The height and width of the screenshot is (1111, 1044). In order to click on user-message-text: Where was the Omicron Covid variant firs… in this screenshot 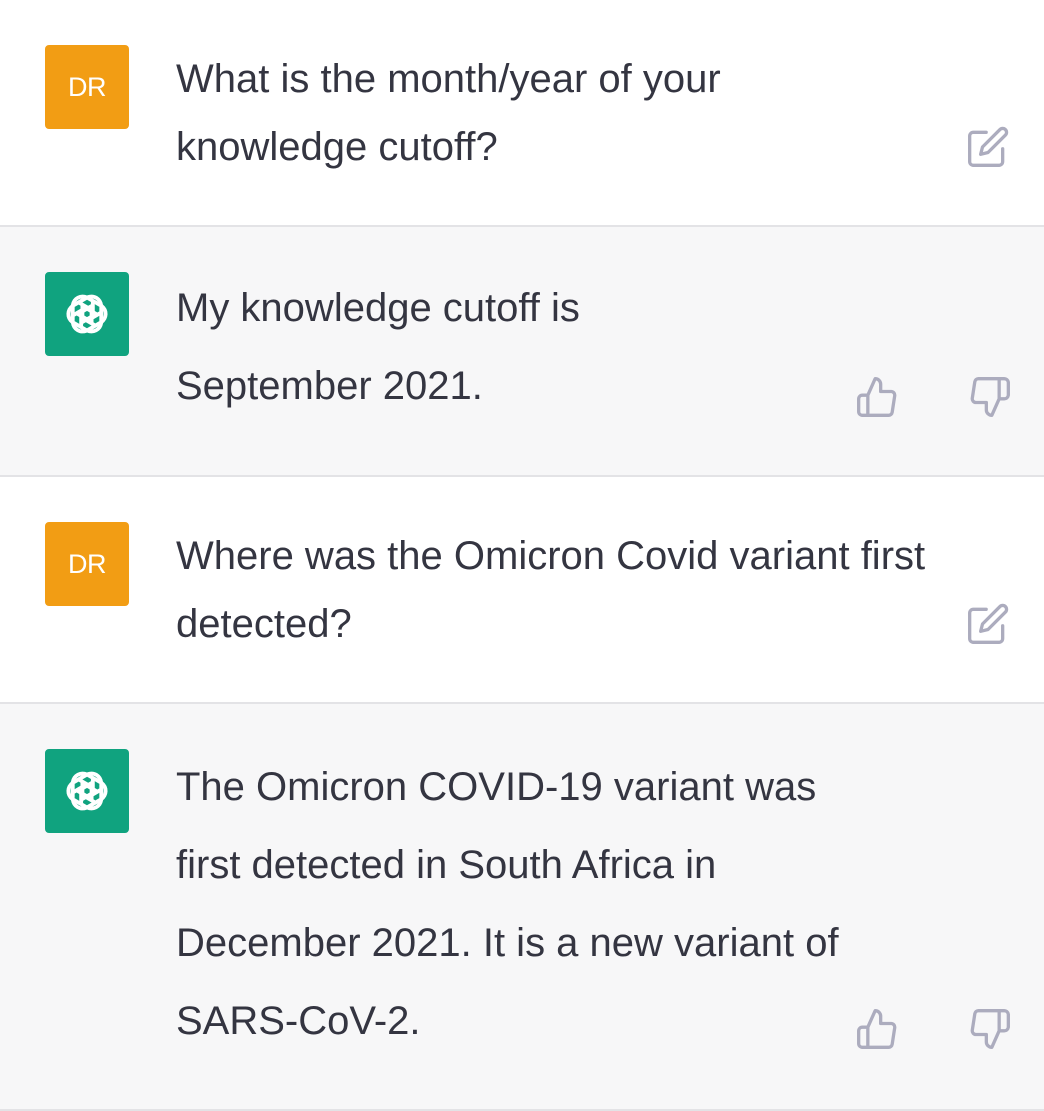, I will do `click(551, 590)`.